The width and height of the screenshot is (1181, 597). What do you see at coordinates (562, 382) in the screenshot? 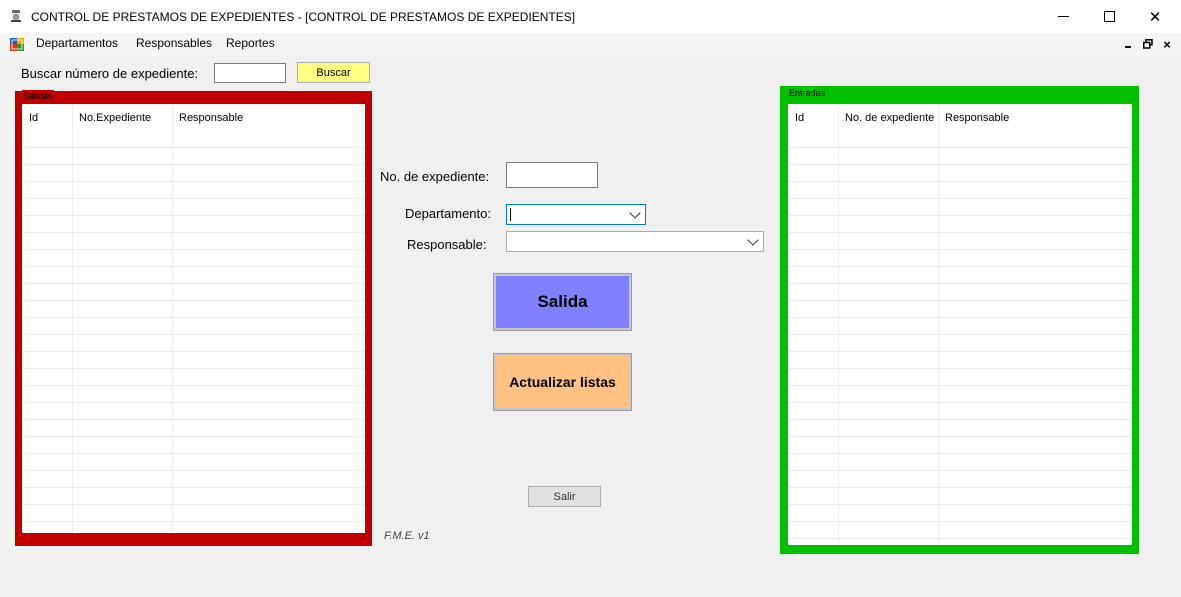
I see `actualizar-listas-button: Actualizar listas` at bounding box center [562, 382].